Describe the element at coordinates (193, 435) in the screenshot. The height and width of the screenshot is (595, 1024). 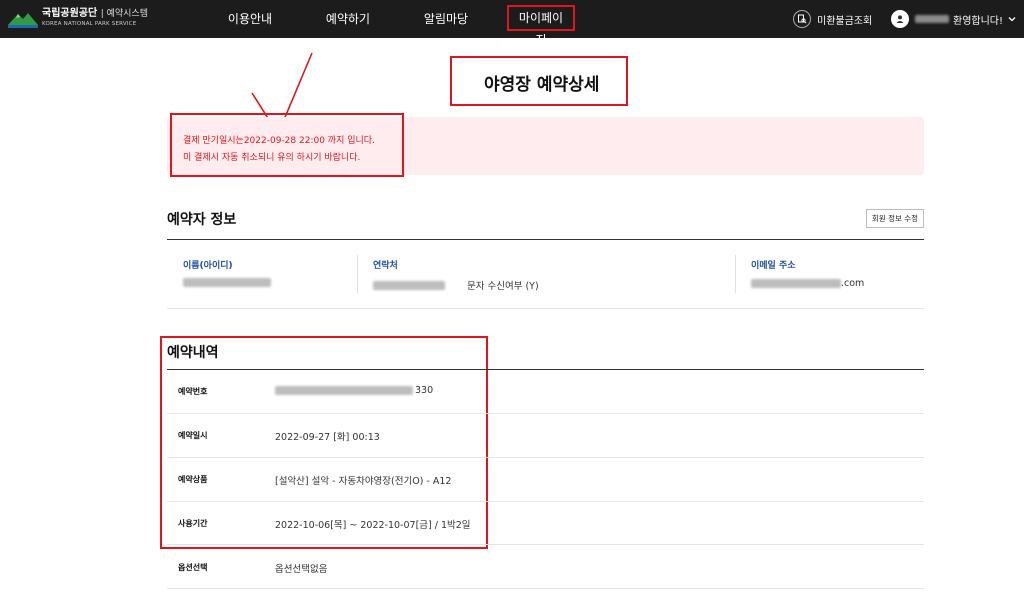
I see `reservation-datetime-label: 예약일시` at that location.